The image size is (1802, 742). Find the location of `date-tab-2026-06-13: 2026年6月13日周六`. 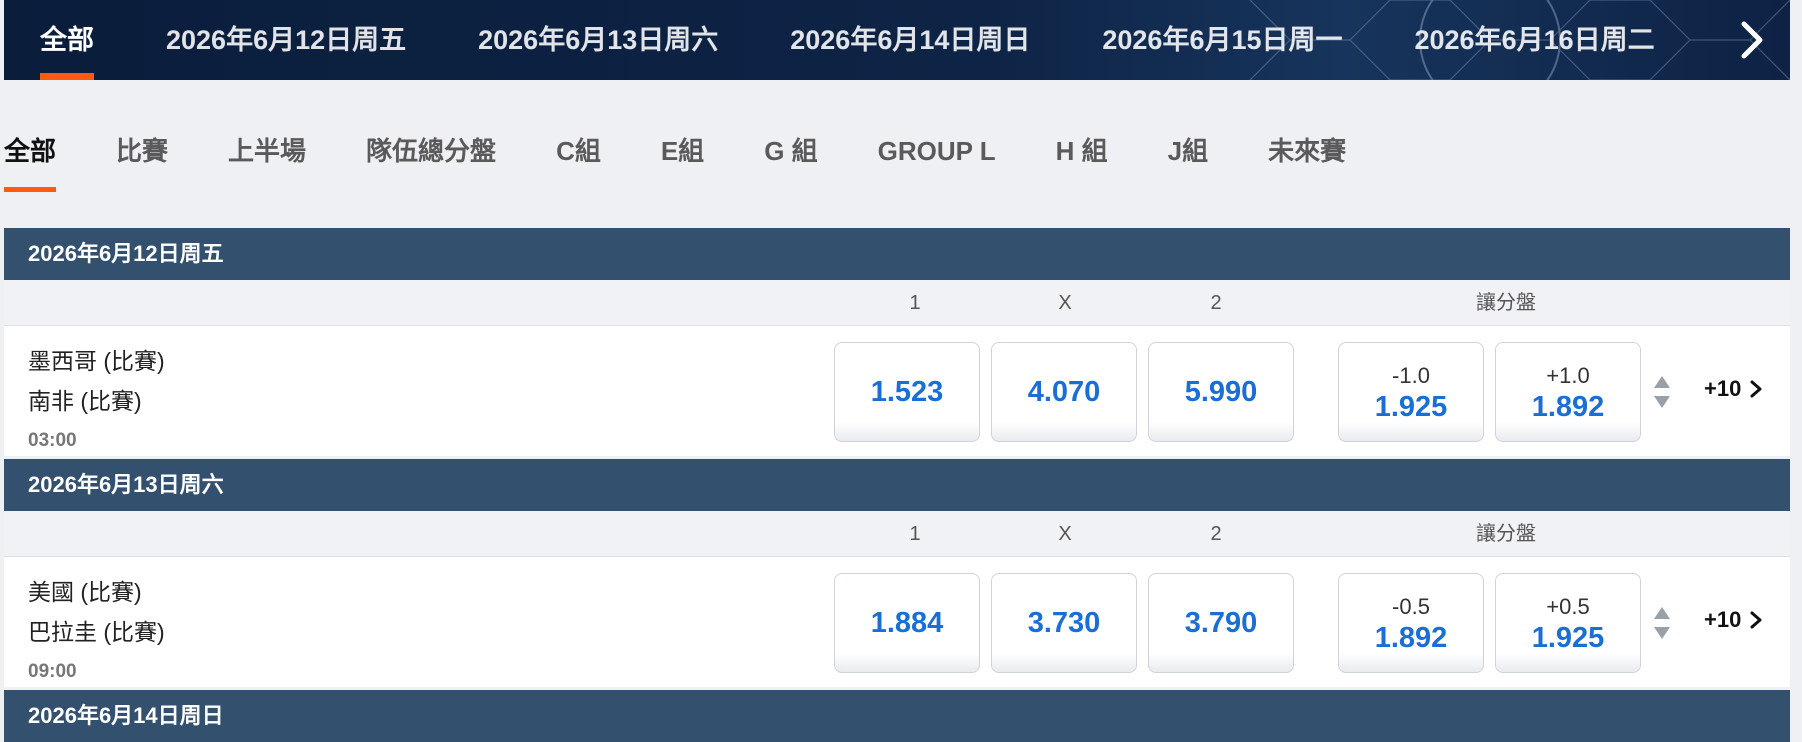

date-tab-2026-06-13: 2026年6月13日周六 is located at coordinates (598, 40).